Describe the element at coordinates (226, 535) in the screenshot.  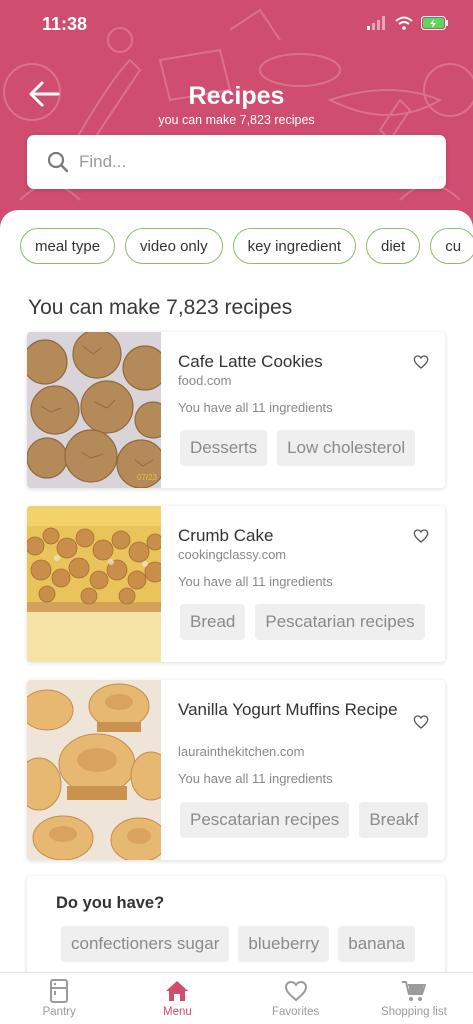
I see `recipe-title: Crumb Cake` at that location.